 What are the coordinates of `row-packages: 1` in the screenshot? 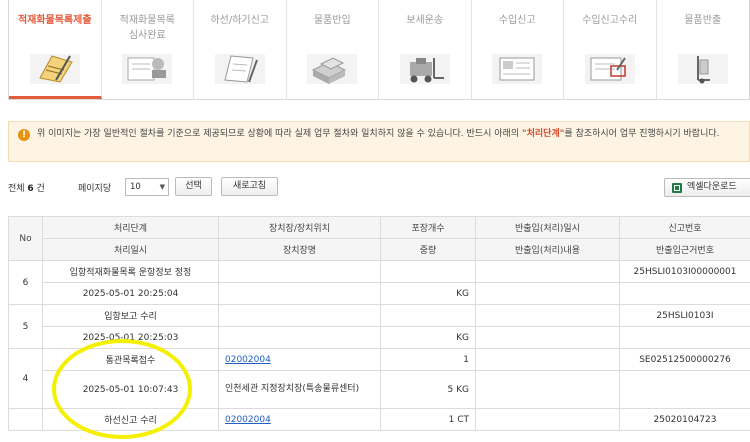 It's located at (428, 359).